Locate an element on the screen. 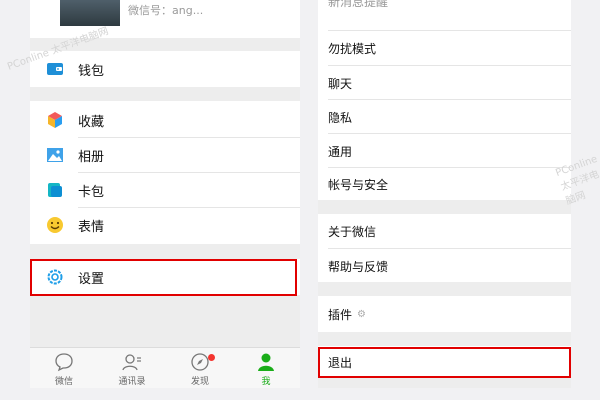 The width and height of the screenshot is (600, 400). account-security-label: 帐号与安全 is located at coordinates (358, 184).